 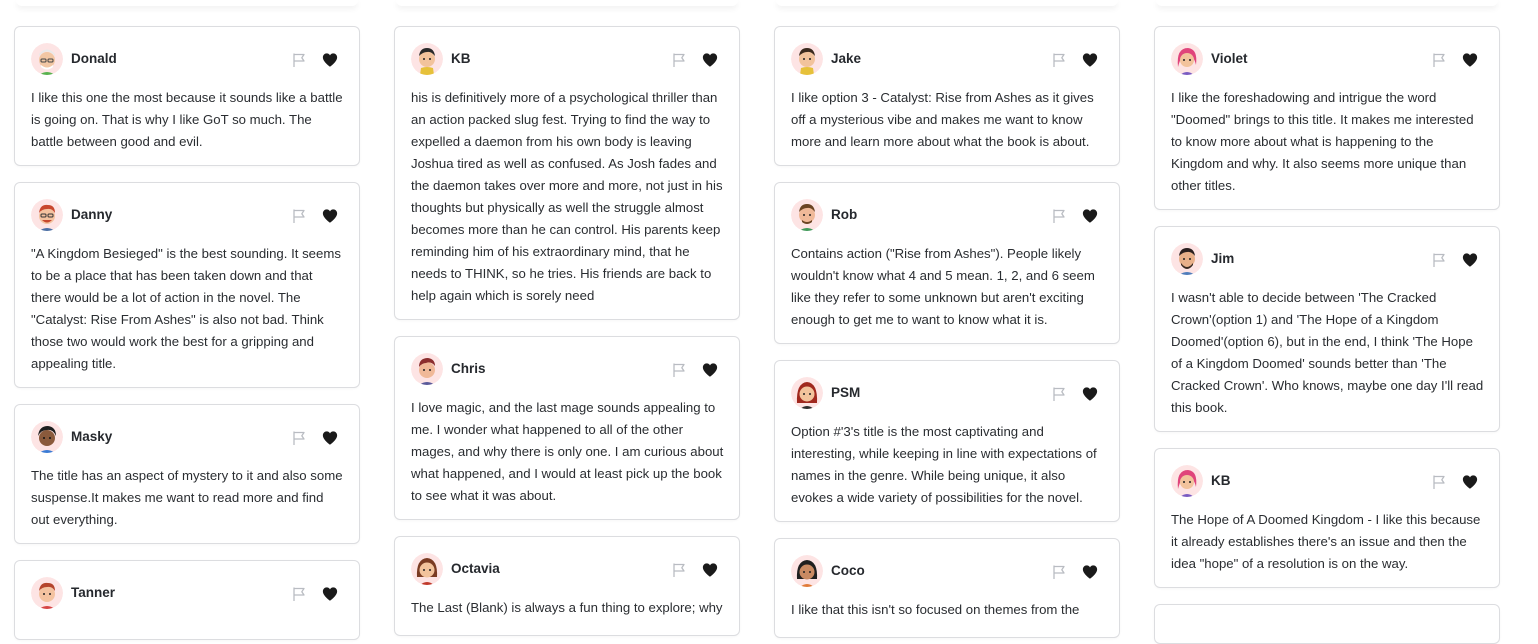 What do you see at coordinates (1327, 624) in the screenshot?
I see `feedback-card` at bounding box center [1327, 624].